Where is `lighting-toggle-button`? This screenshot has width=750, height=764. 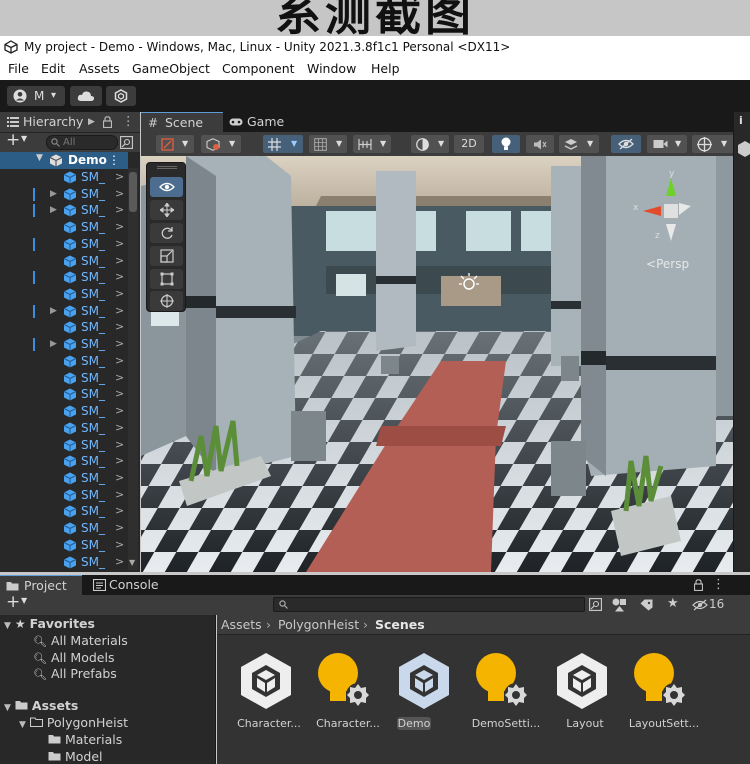
lighting-toggle-button is located at coordinates (506, 144).